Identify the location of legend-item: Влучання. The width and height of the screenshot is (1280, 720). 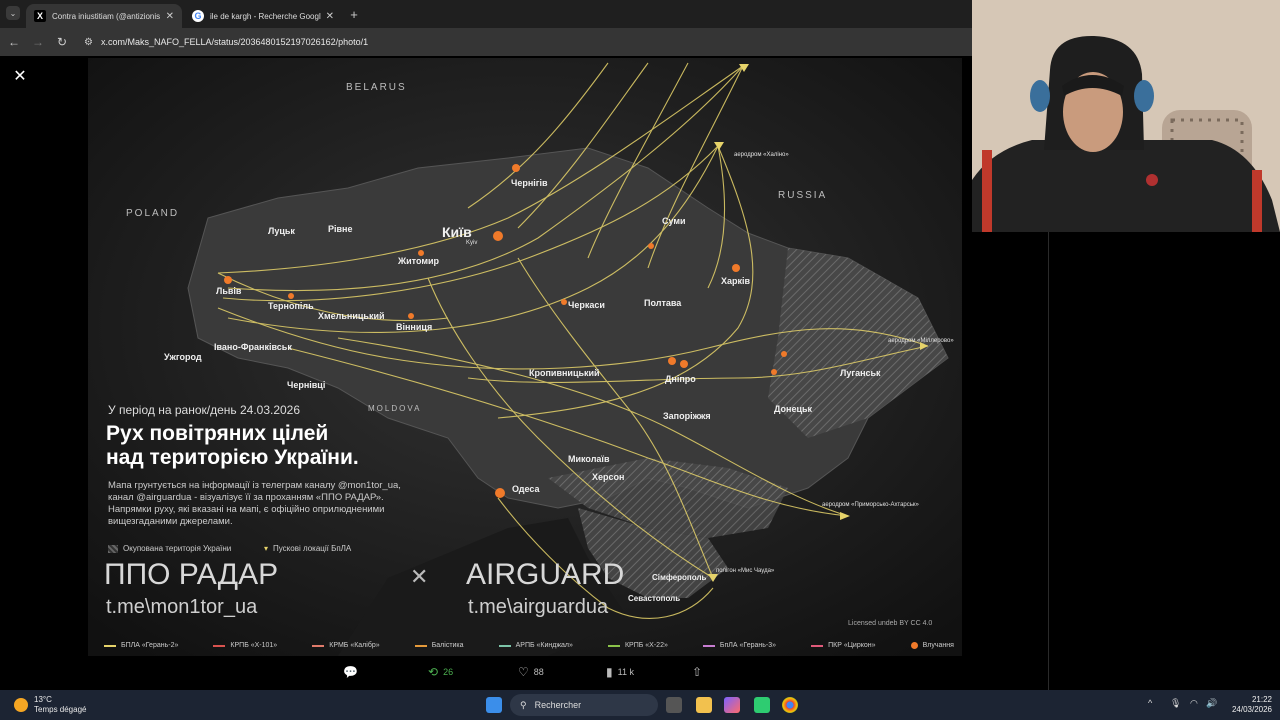
(932, 645).